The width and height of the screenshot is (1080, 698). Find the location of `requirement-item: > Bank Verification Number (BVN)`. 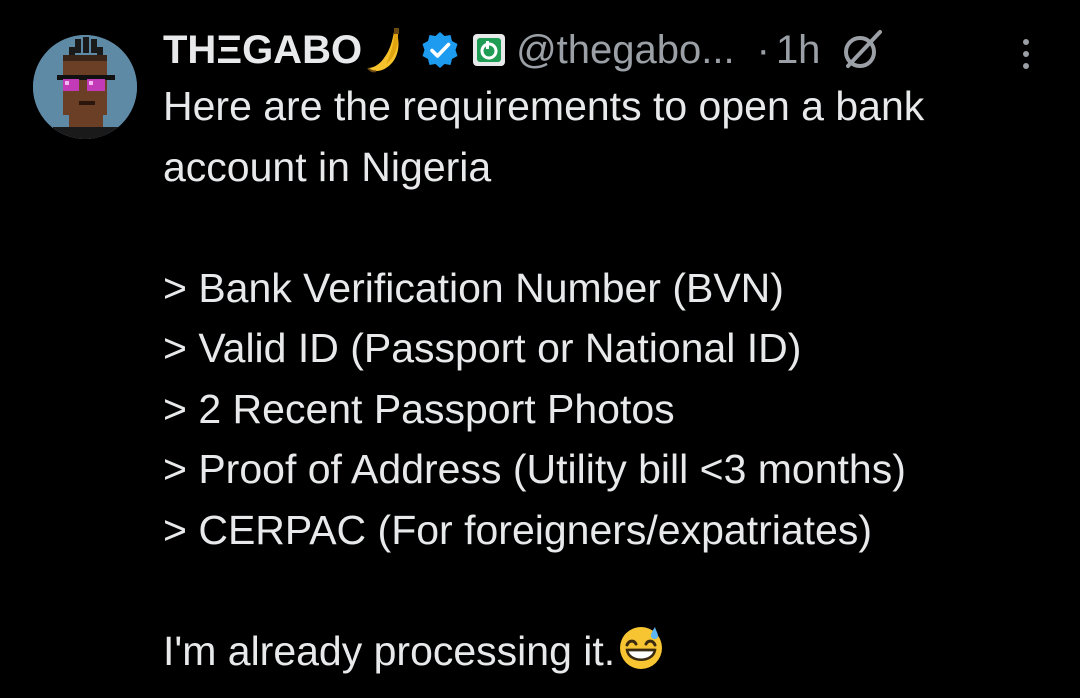

requirement-item: > Bank Verification Number (BVN) is located at coordinates (473, 287).